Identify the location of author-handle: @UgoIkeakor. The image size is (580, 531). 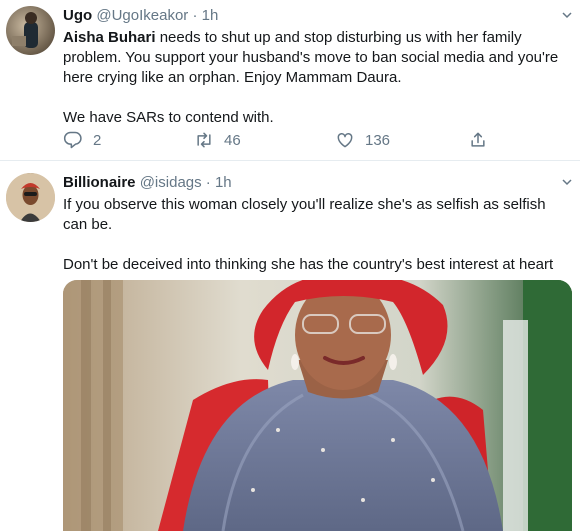
(142, 15).